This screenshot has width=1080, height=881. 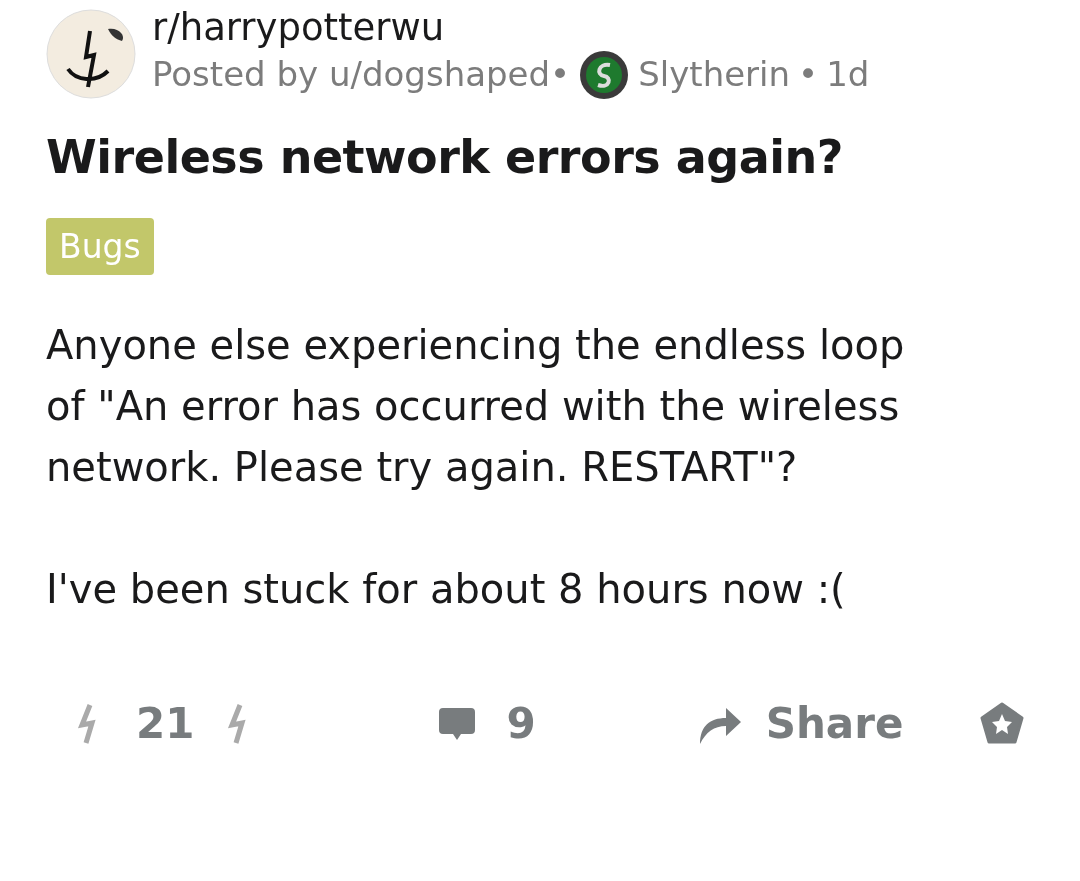 I want to click on posted-by-text: Posted by u/dogshaped•, so click(x=361, y=75).